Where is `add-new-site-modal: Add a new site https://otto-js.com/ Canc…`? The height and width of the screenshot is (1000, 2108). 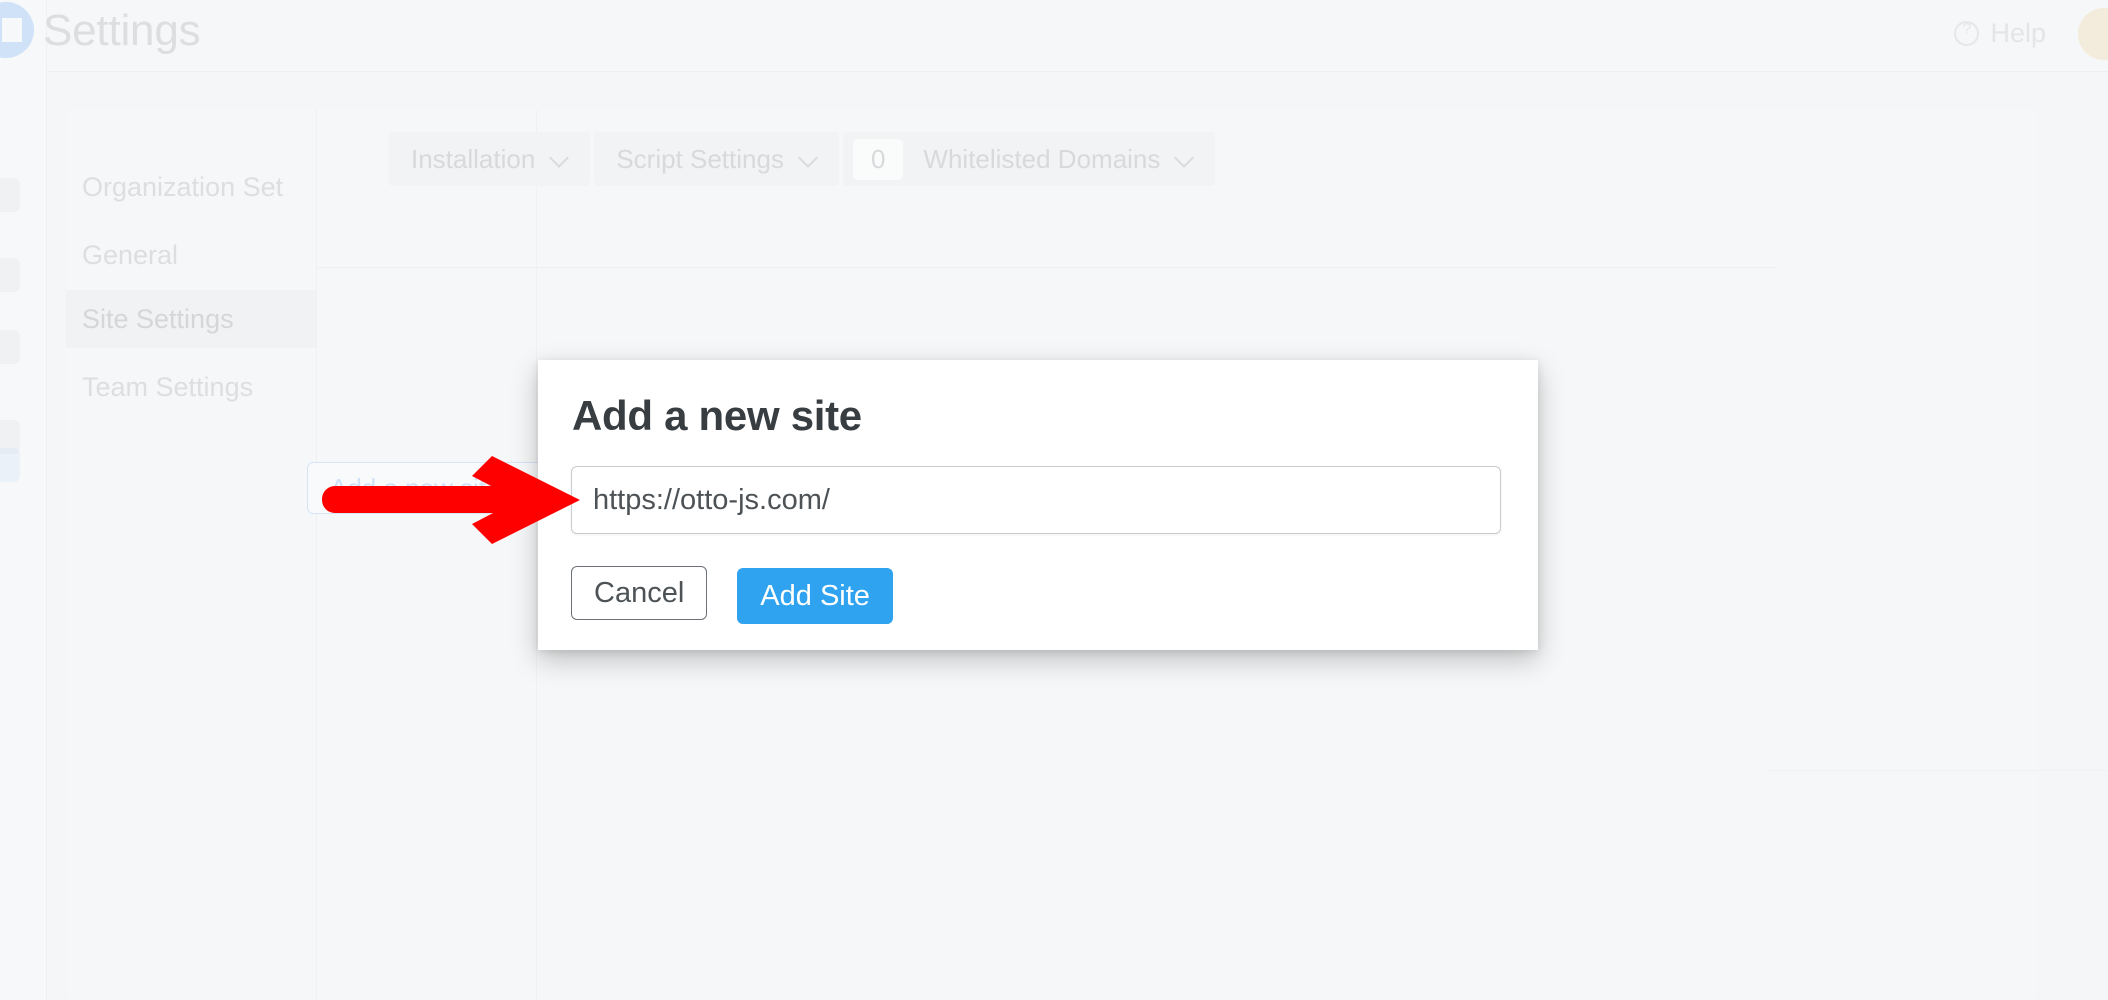
add-new-site-modal: Add a new site https://otto-js.com/ Canc… is located at coordinates (1038, 505).